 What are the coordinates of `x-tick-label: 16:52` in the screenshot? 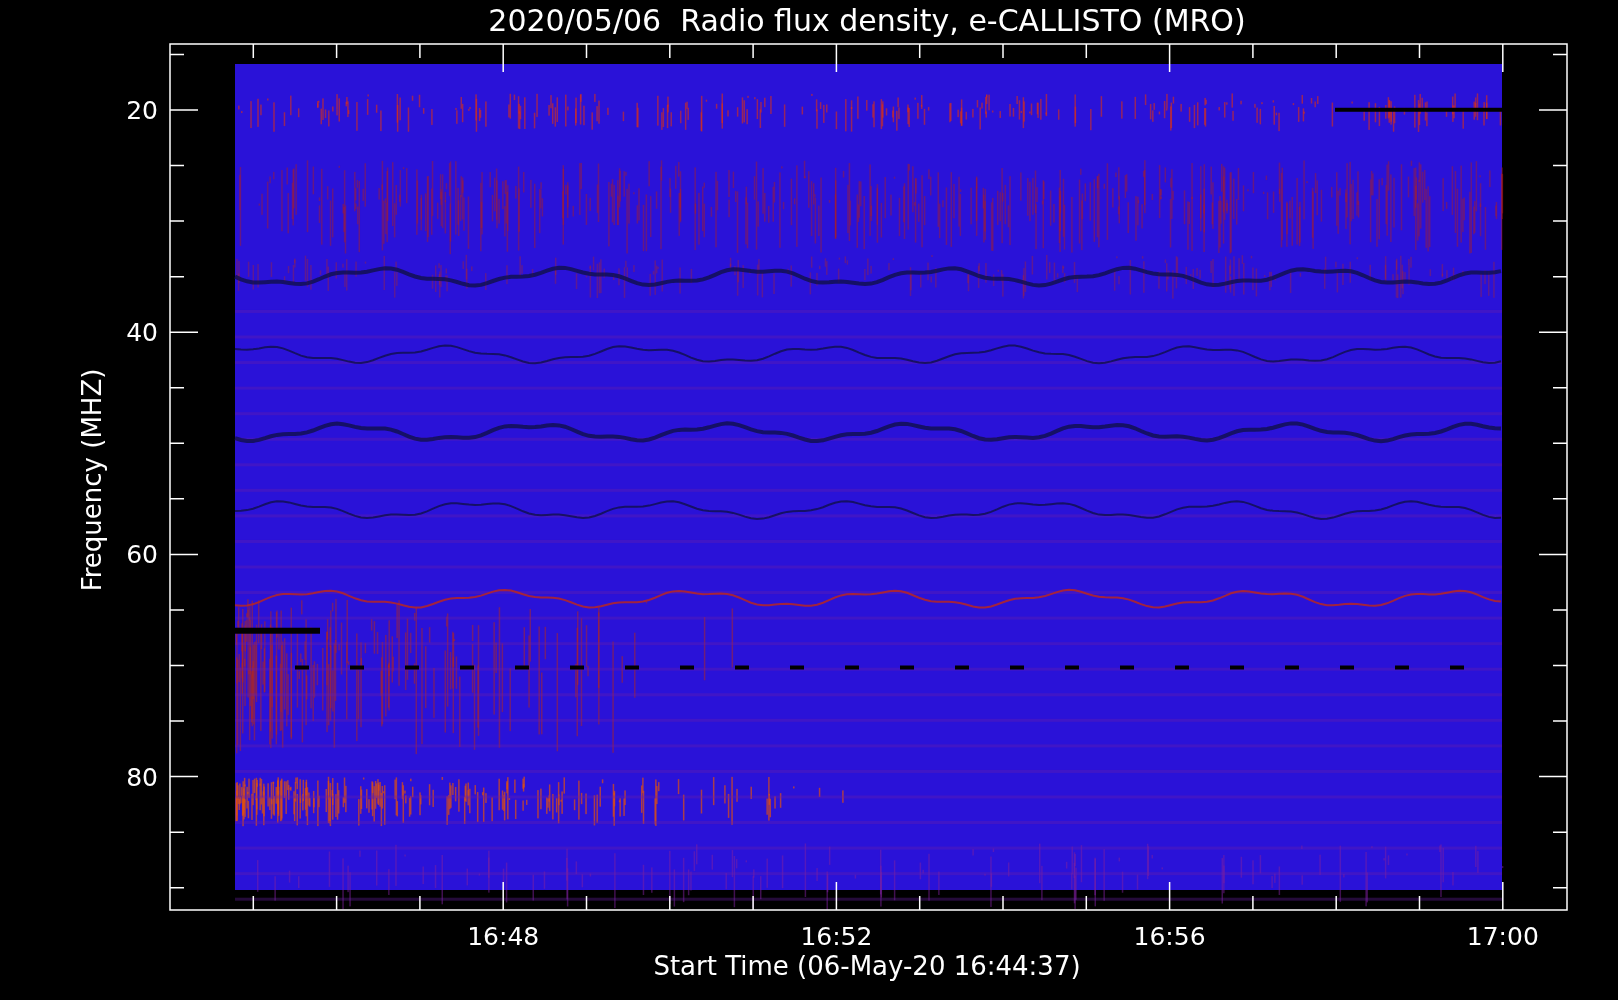 It's located at (836, 936).